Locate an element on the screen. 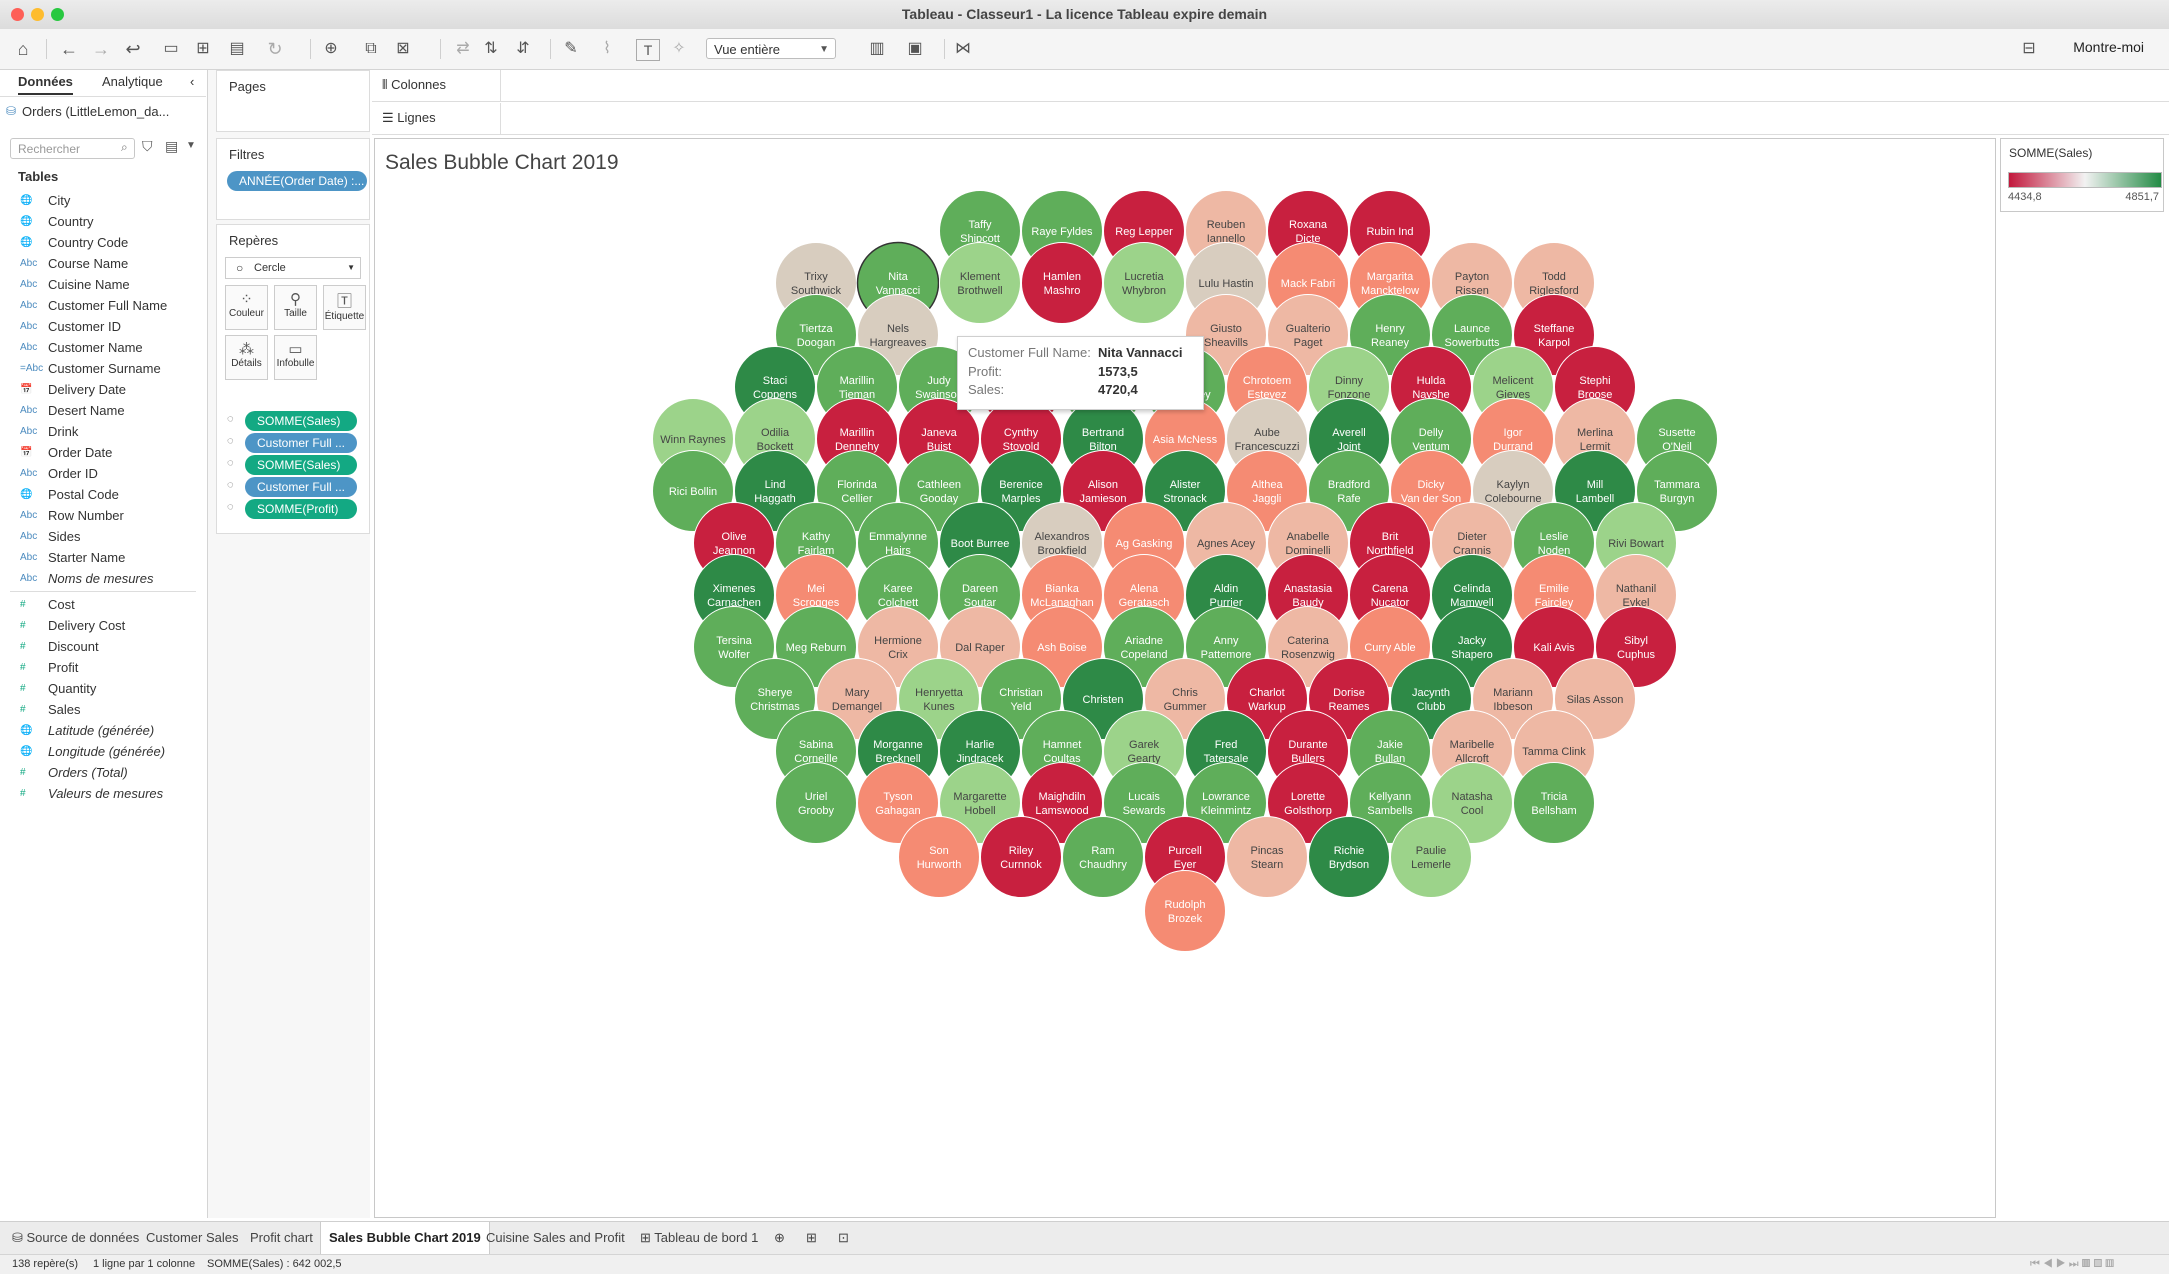  undo-icon: ← is located at coordinates (69, 49).